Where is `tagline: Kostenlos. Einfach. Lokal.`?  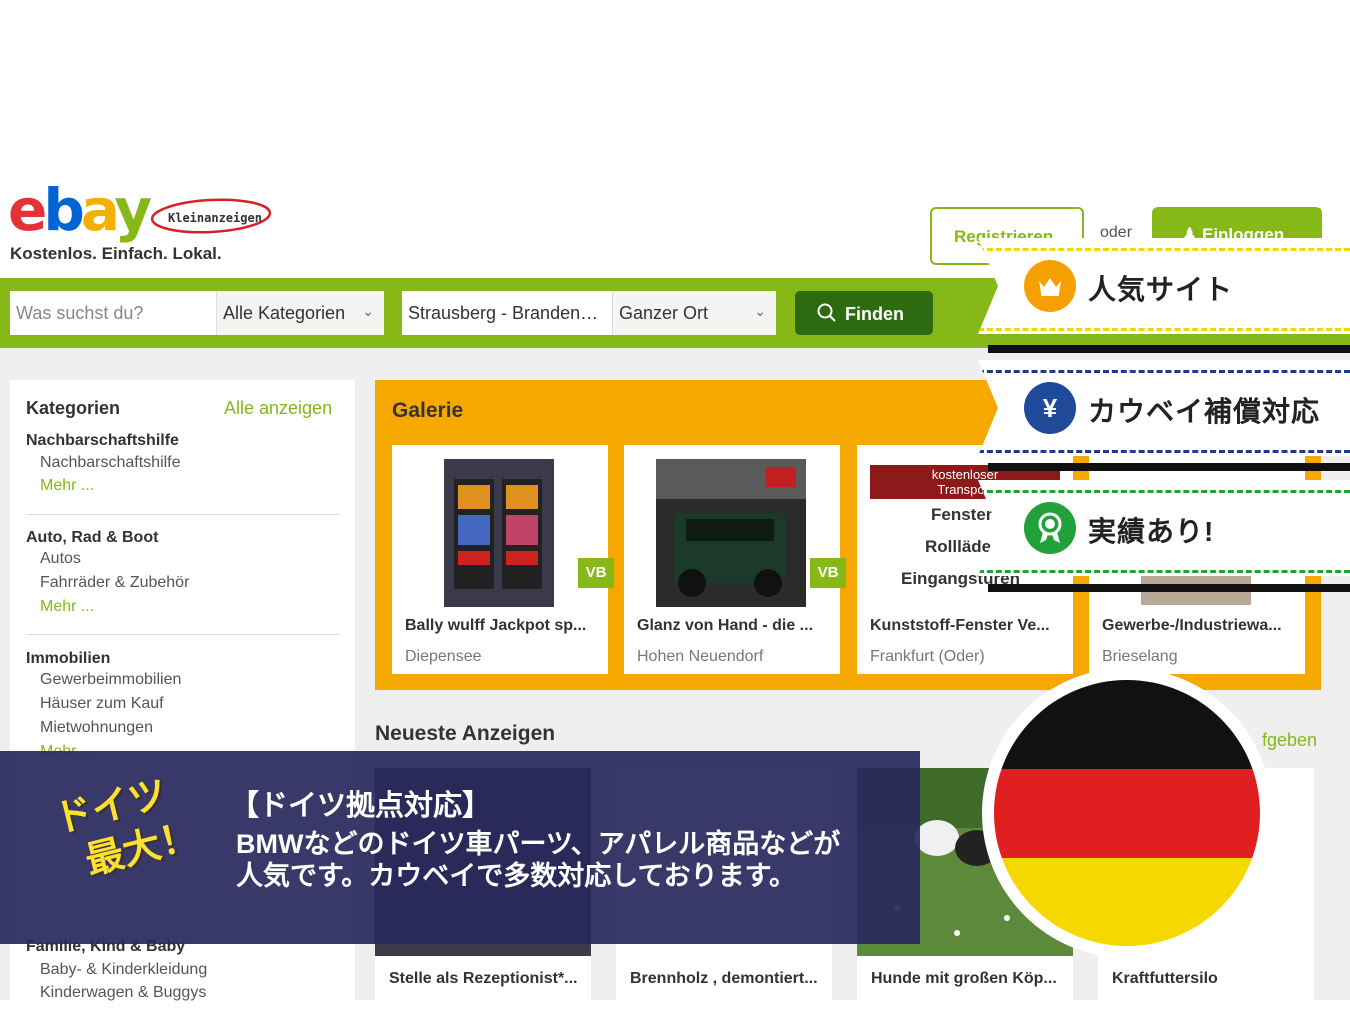 tagline: Kostenlos. Einfach. Lokal. is located at coordinates (116, 253).